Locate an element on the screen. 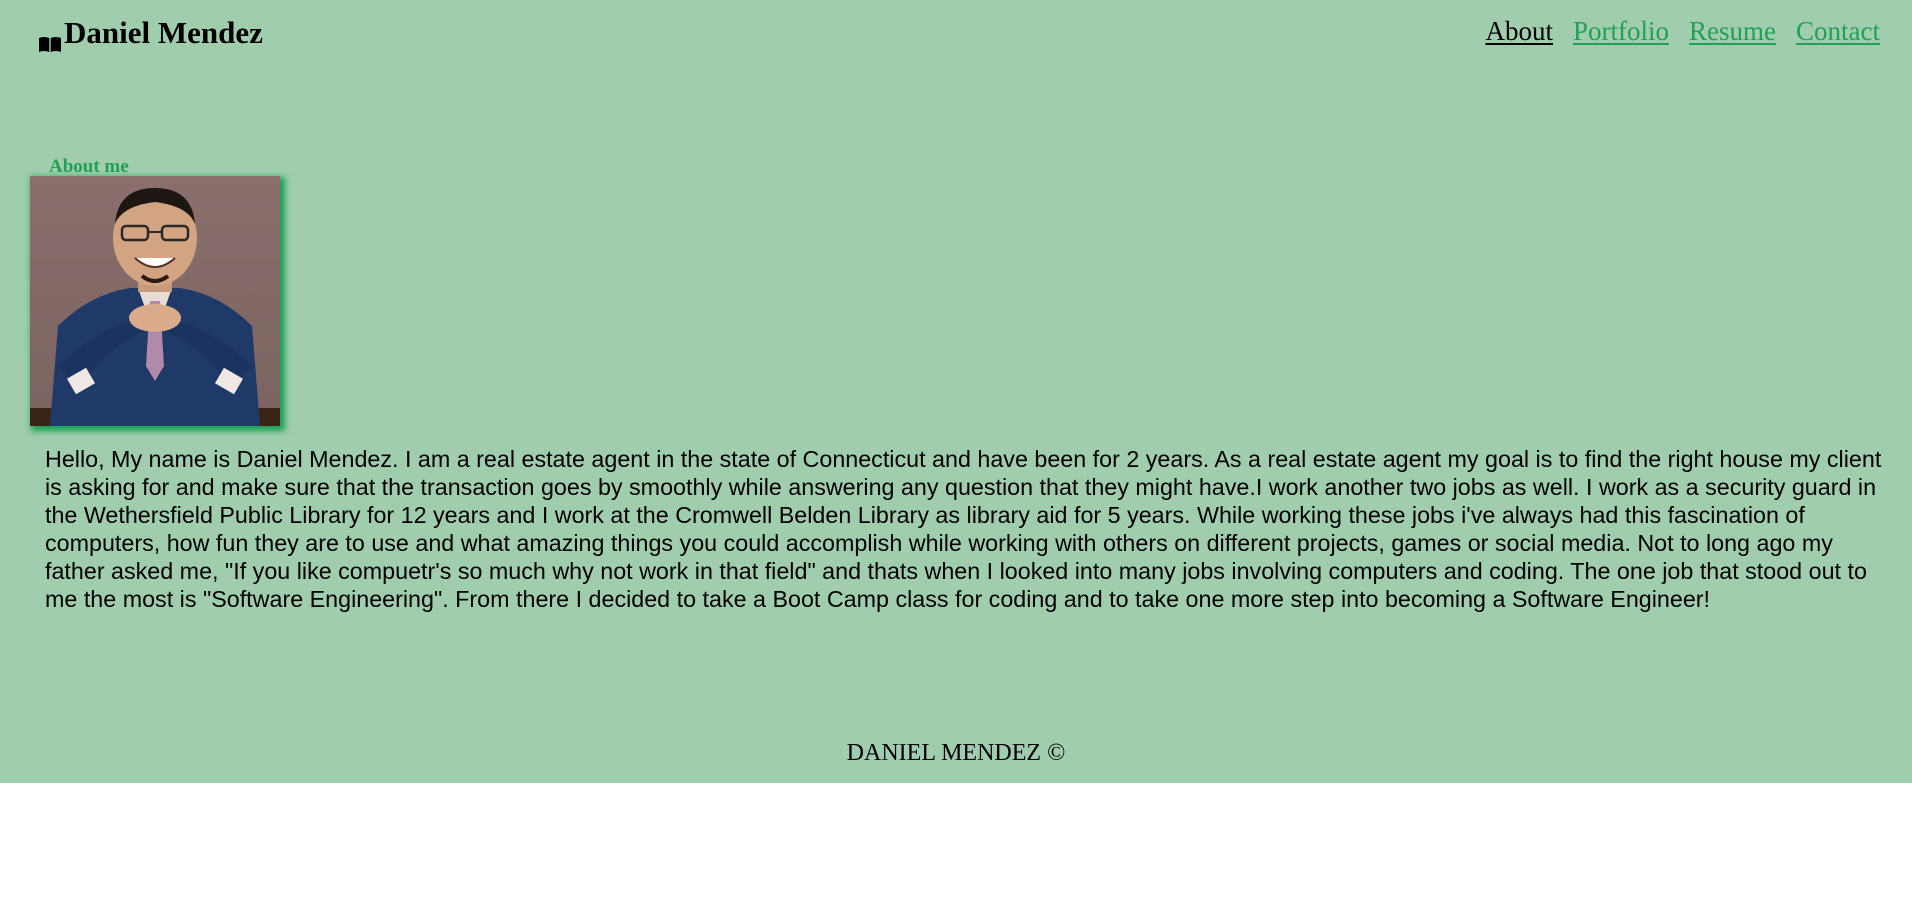  section-title: About me is located at coordinates (89, 166).